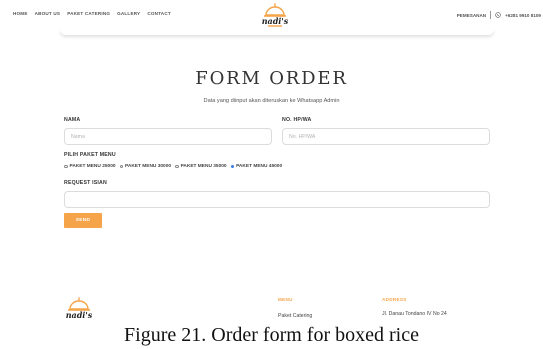  Describe the element at coordinates (297, 120) in the screenshot. I see `hp-label: NO. HP/WA` at that location.